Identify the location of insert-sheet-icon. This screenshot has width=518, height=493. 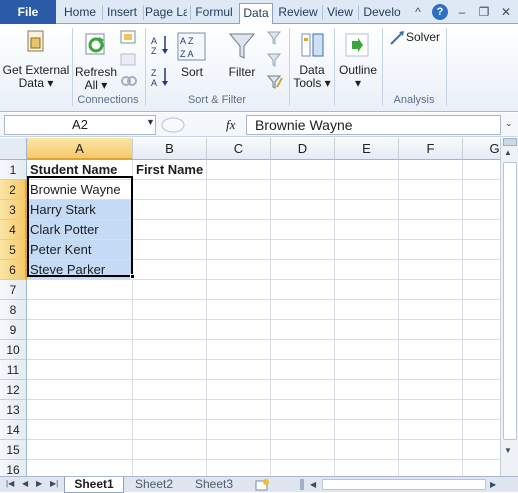
(262, 484).